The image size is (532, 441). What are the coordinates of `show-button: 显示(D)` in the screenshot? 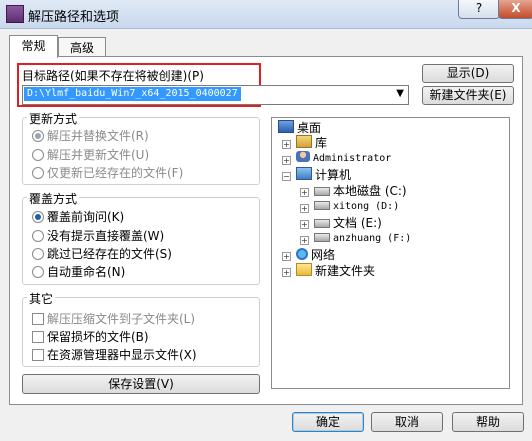 It's located at (468, 73).